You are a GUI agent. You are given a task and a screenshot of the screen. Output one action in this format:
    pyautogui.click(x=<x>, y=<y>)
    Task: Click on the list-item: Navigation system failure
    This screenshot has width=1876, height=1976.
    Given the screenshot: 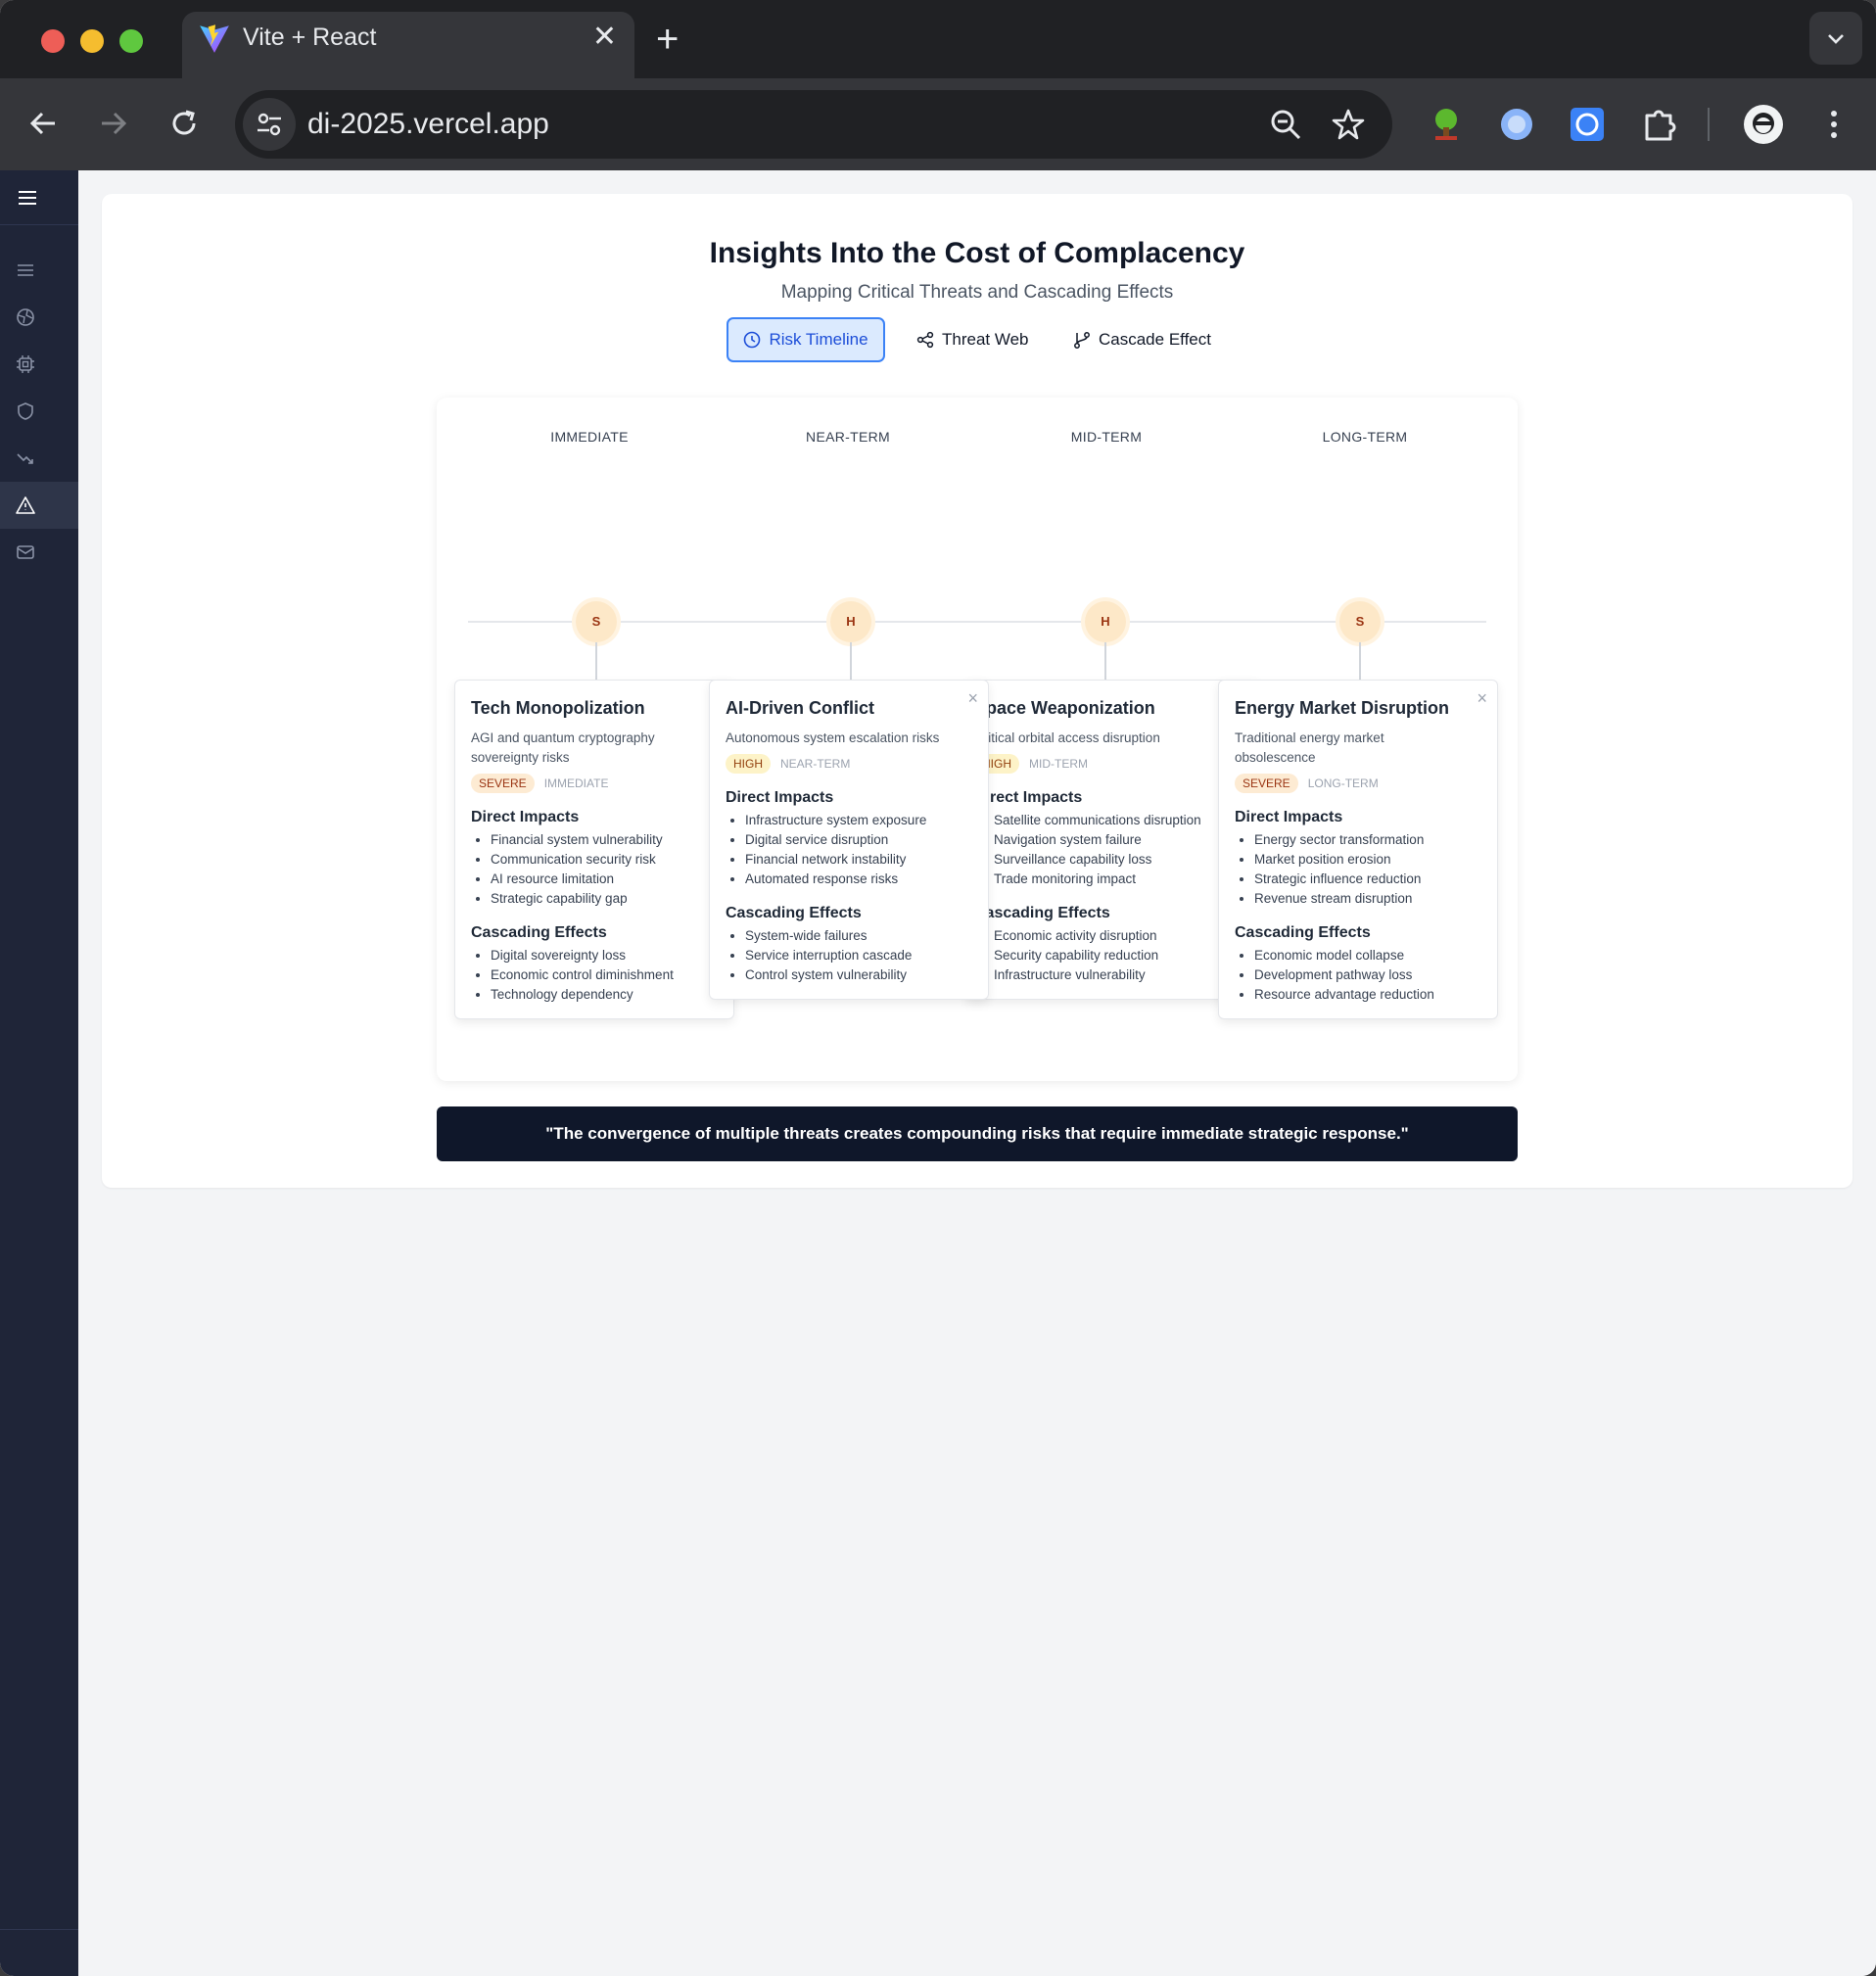 What is the action you would take?
    pyautogui.click(x=1118, y=840)
    